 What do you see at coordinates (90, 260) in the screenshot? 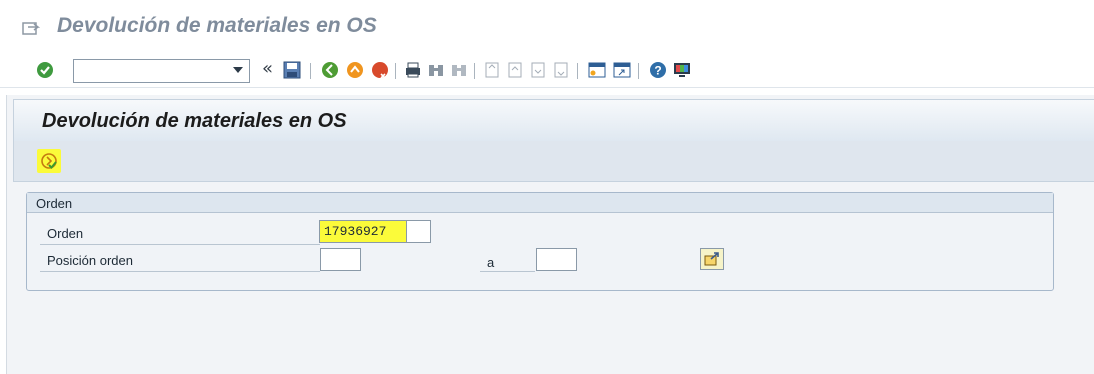
I see `posicion-orden-label: Posición orden` at bounding box center [90, 260].